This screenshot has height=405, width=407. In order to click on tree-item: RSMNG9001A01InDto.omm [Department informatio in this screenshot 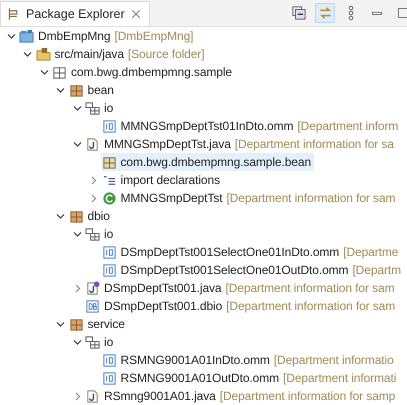, I will do `click(248, 360)`.